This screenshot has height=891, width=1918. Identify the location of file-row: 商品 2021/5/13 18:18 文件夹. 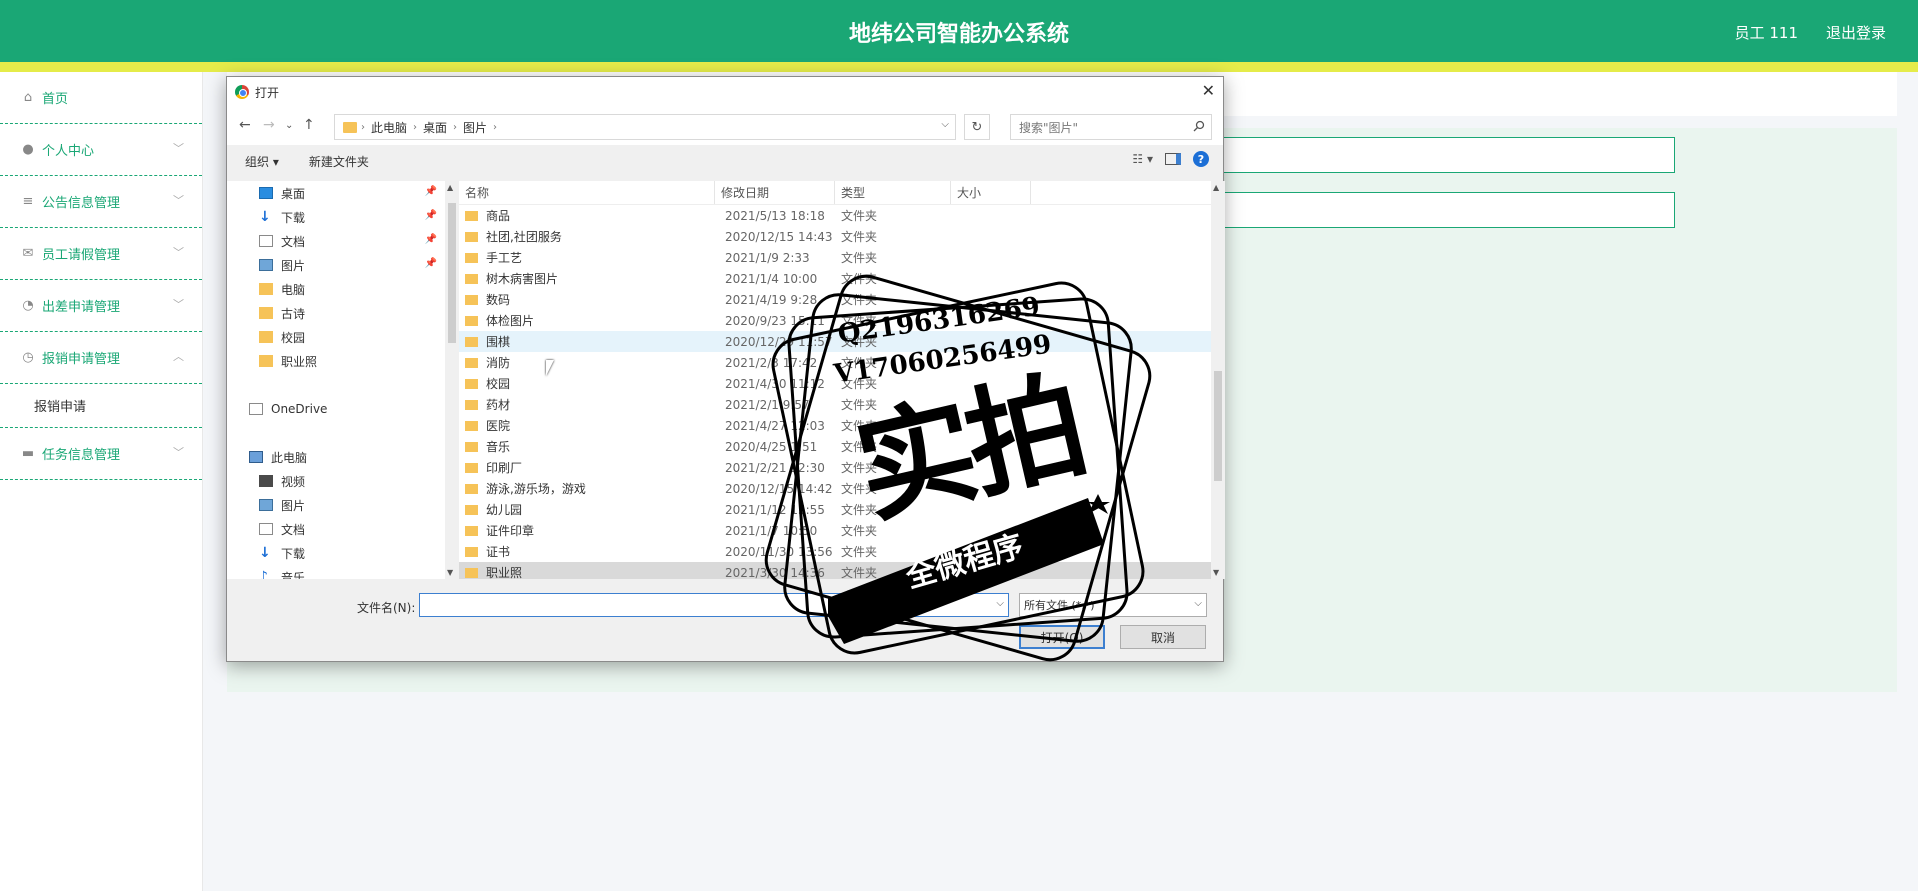
(835, 215).